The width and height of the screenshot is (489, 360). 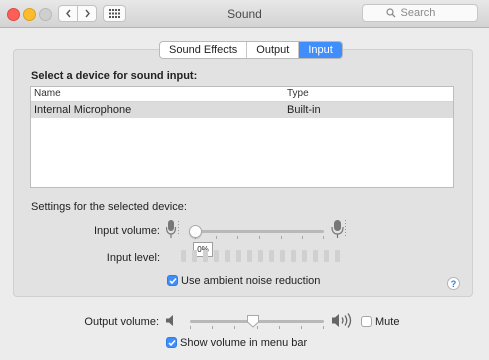 I want to click on select-device-title: Select a device for sound input:, so click(x=114, y=76).